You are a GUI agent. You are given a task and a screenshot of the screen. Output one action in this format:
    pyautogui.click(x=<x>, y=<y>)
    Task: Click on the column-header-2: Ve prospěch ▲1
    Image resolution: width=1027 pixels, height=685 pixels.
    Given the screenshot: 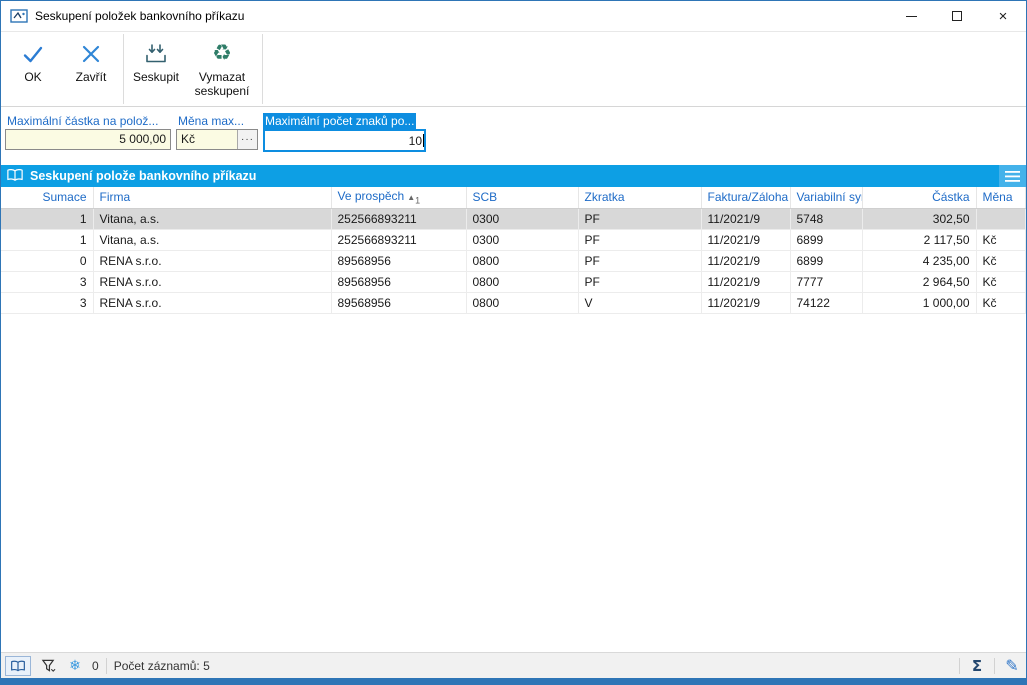 What is the action you would take?
    pyautogui.click(x=399, y=198)
    